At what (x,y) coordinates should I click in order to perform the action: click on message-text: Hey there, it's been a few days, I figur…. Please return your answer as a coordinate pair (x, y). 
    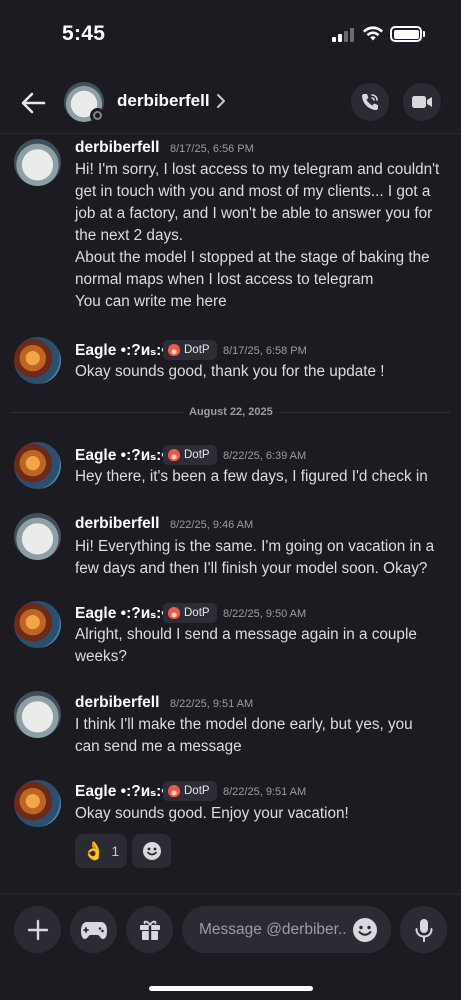
    Looking at the image, I should click on (251, 476).